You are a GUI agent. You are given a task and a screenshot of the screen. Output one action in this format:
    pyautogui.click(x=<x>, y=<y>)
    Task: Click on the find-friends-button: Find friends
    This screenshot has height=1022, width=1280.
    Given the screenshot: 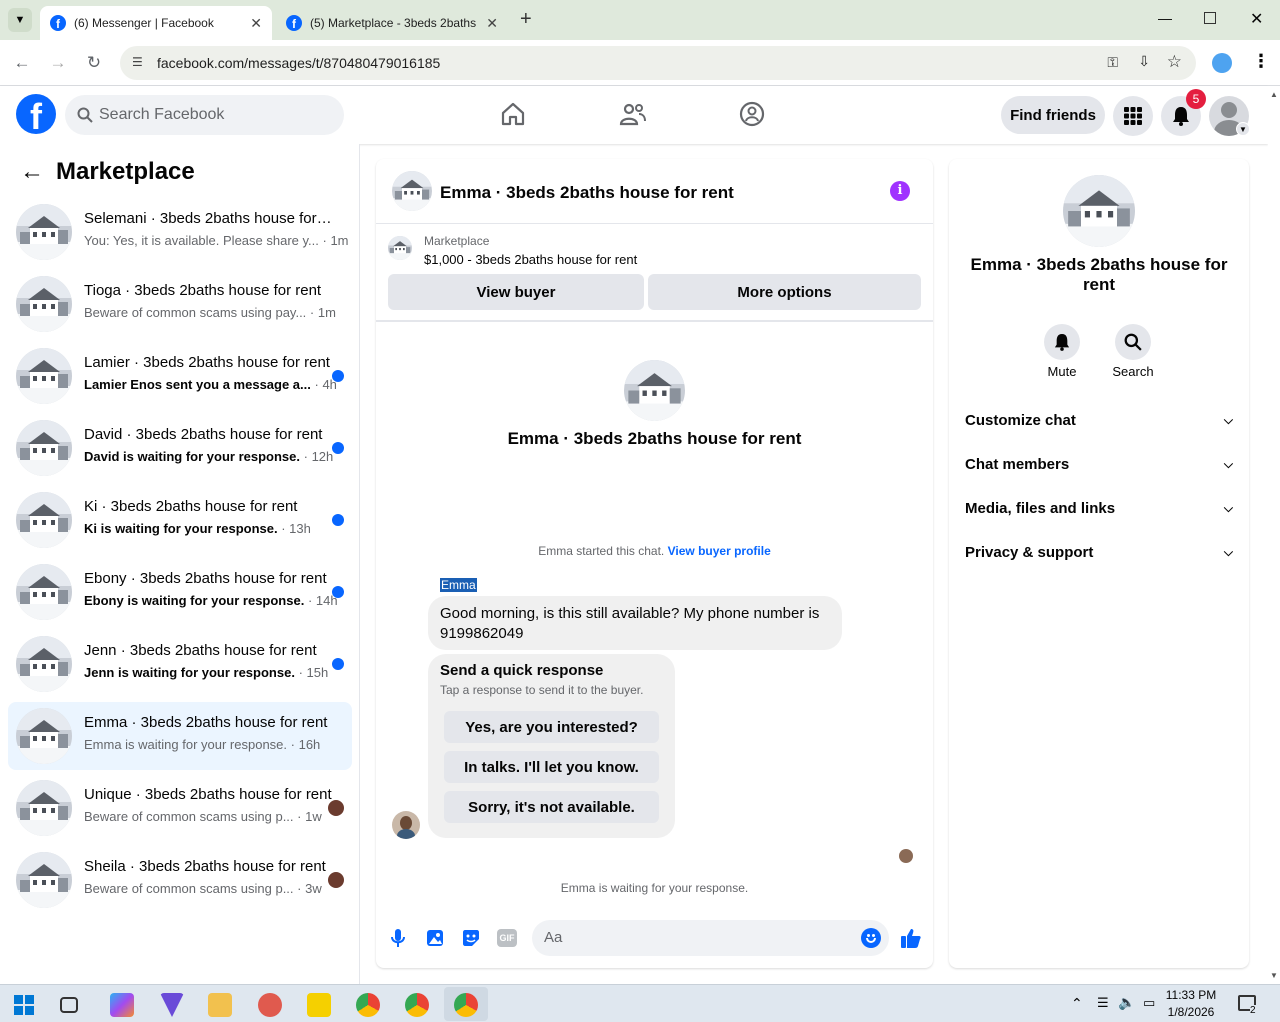 What is the action you would take?
    pyautogui.click(x=1053, y=115)
    